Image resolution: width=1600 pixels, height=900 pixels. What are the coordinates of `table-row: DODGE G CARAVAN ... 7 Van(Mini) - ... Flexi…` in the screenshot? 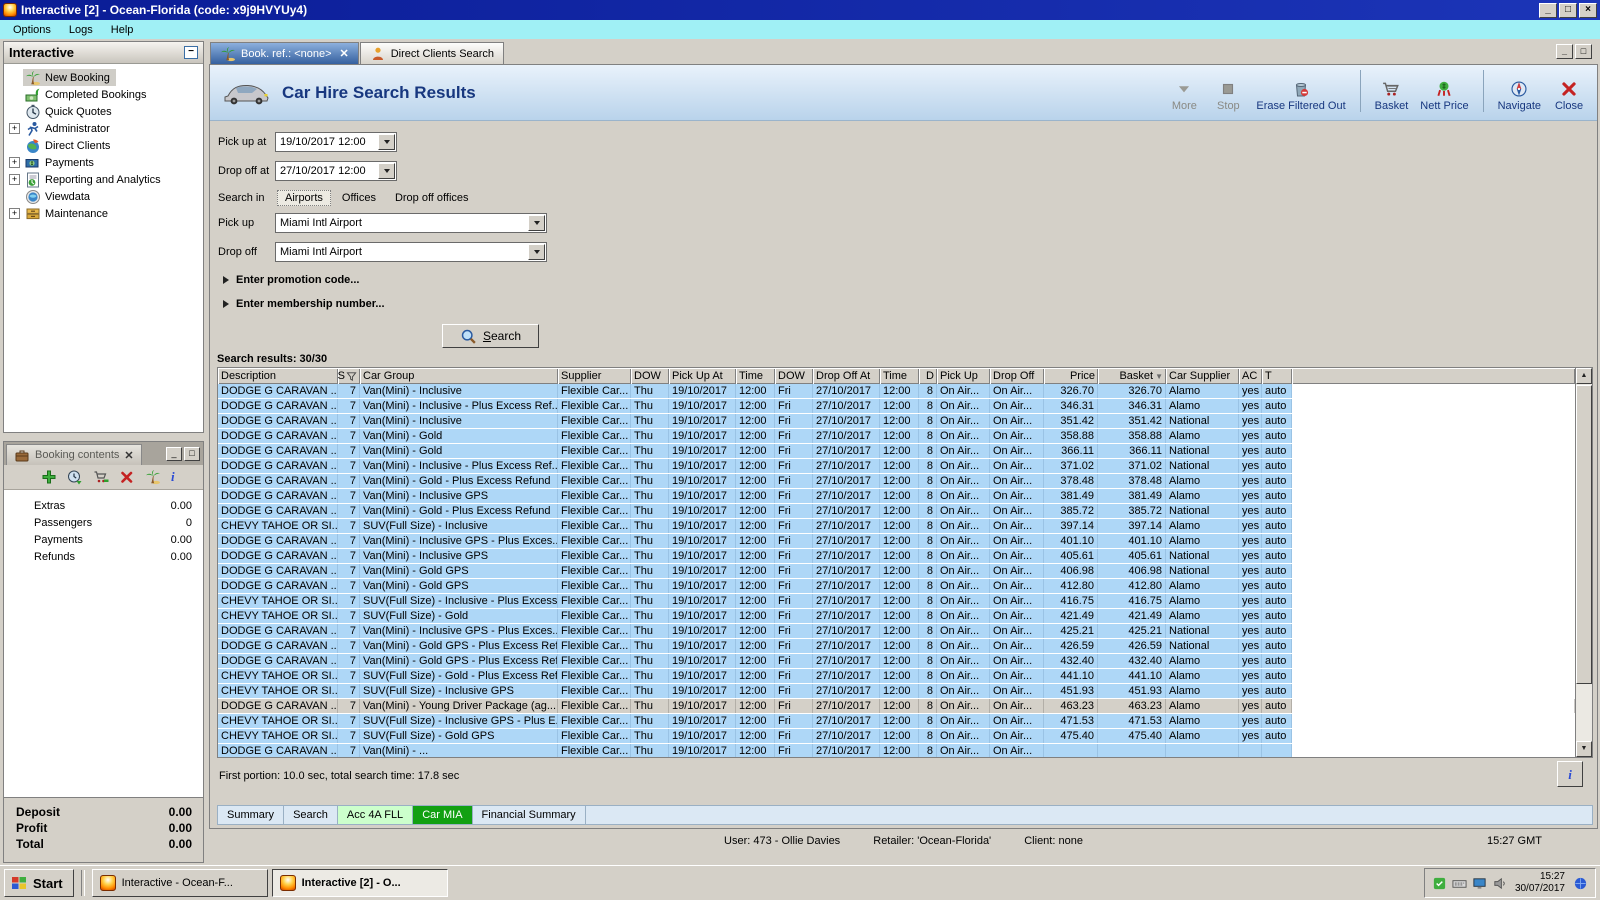 It's located at (896, 750).